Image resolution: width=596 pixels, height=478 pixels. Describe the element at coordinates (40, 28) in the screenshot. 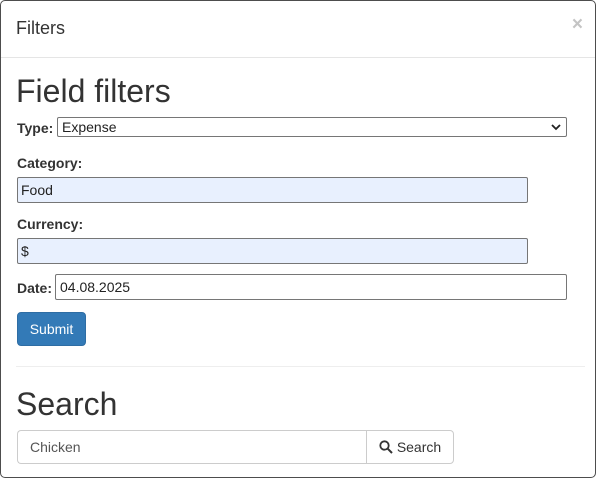

I see `modal-title: Filters` at that location.